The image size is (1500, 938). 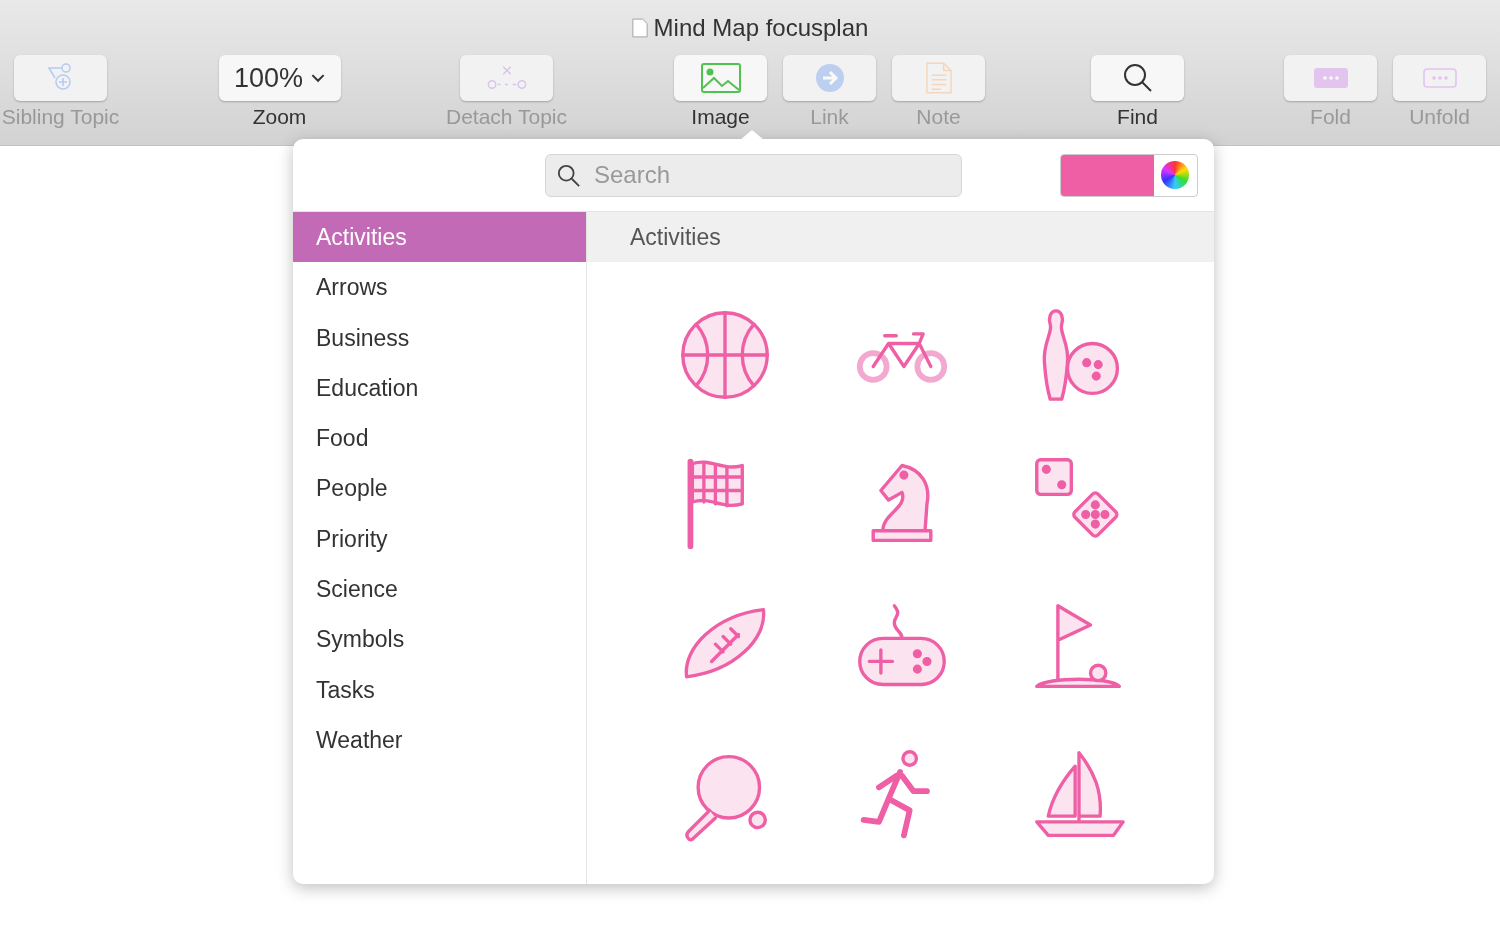 I want to click on toolbar-label: Image, so click(x=720, y=117).